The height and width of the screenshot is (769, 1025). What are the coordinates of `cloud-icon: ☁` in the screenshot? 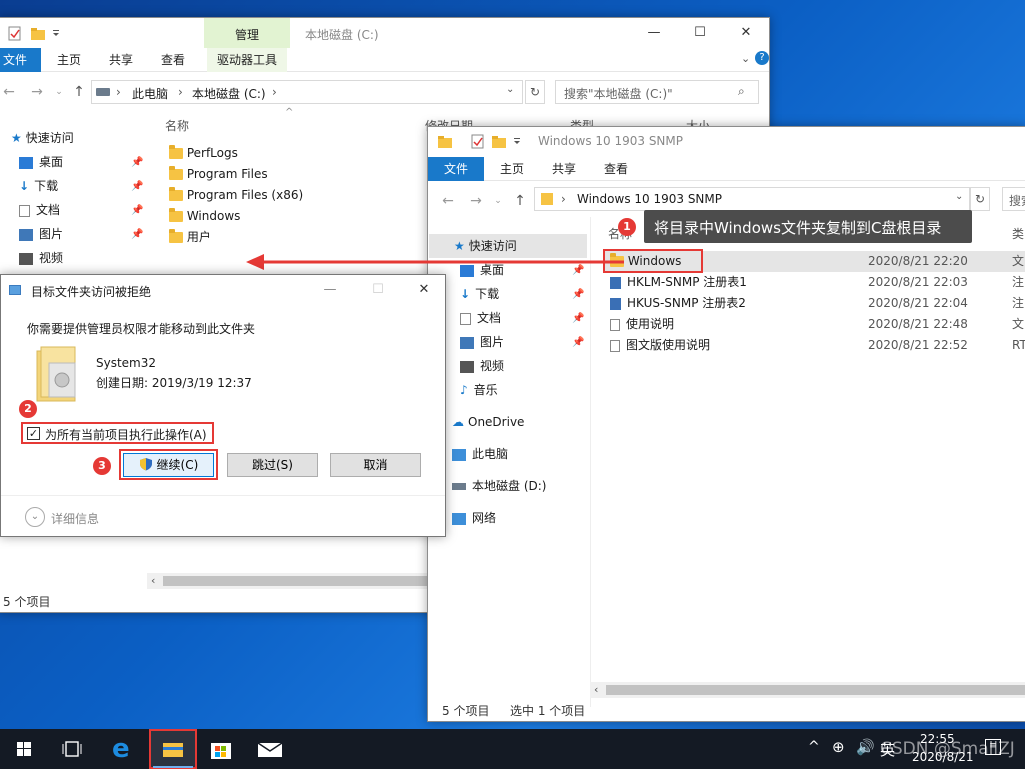 It's located at (458, 422).